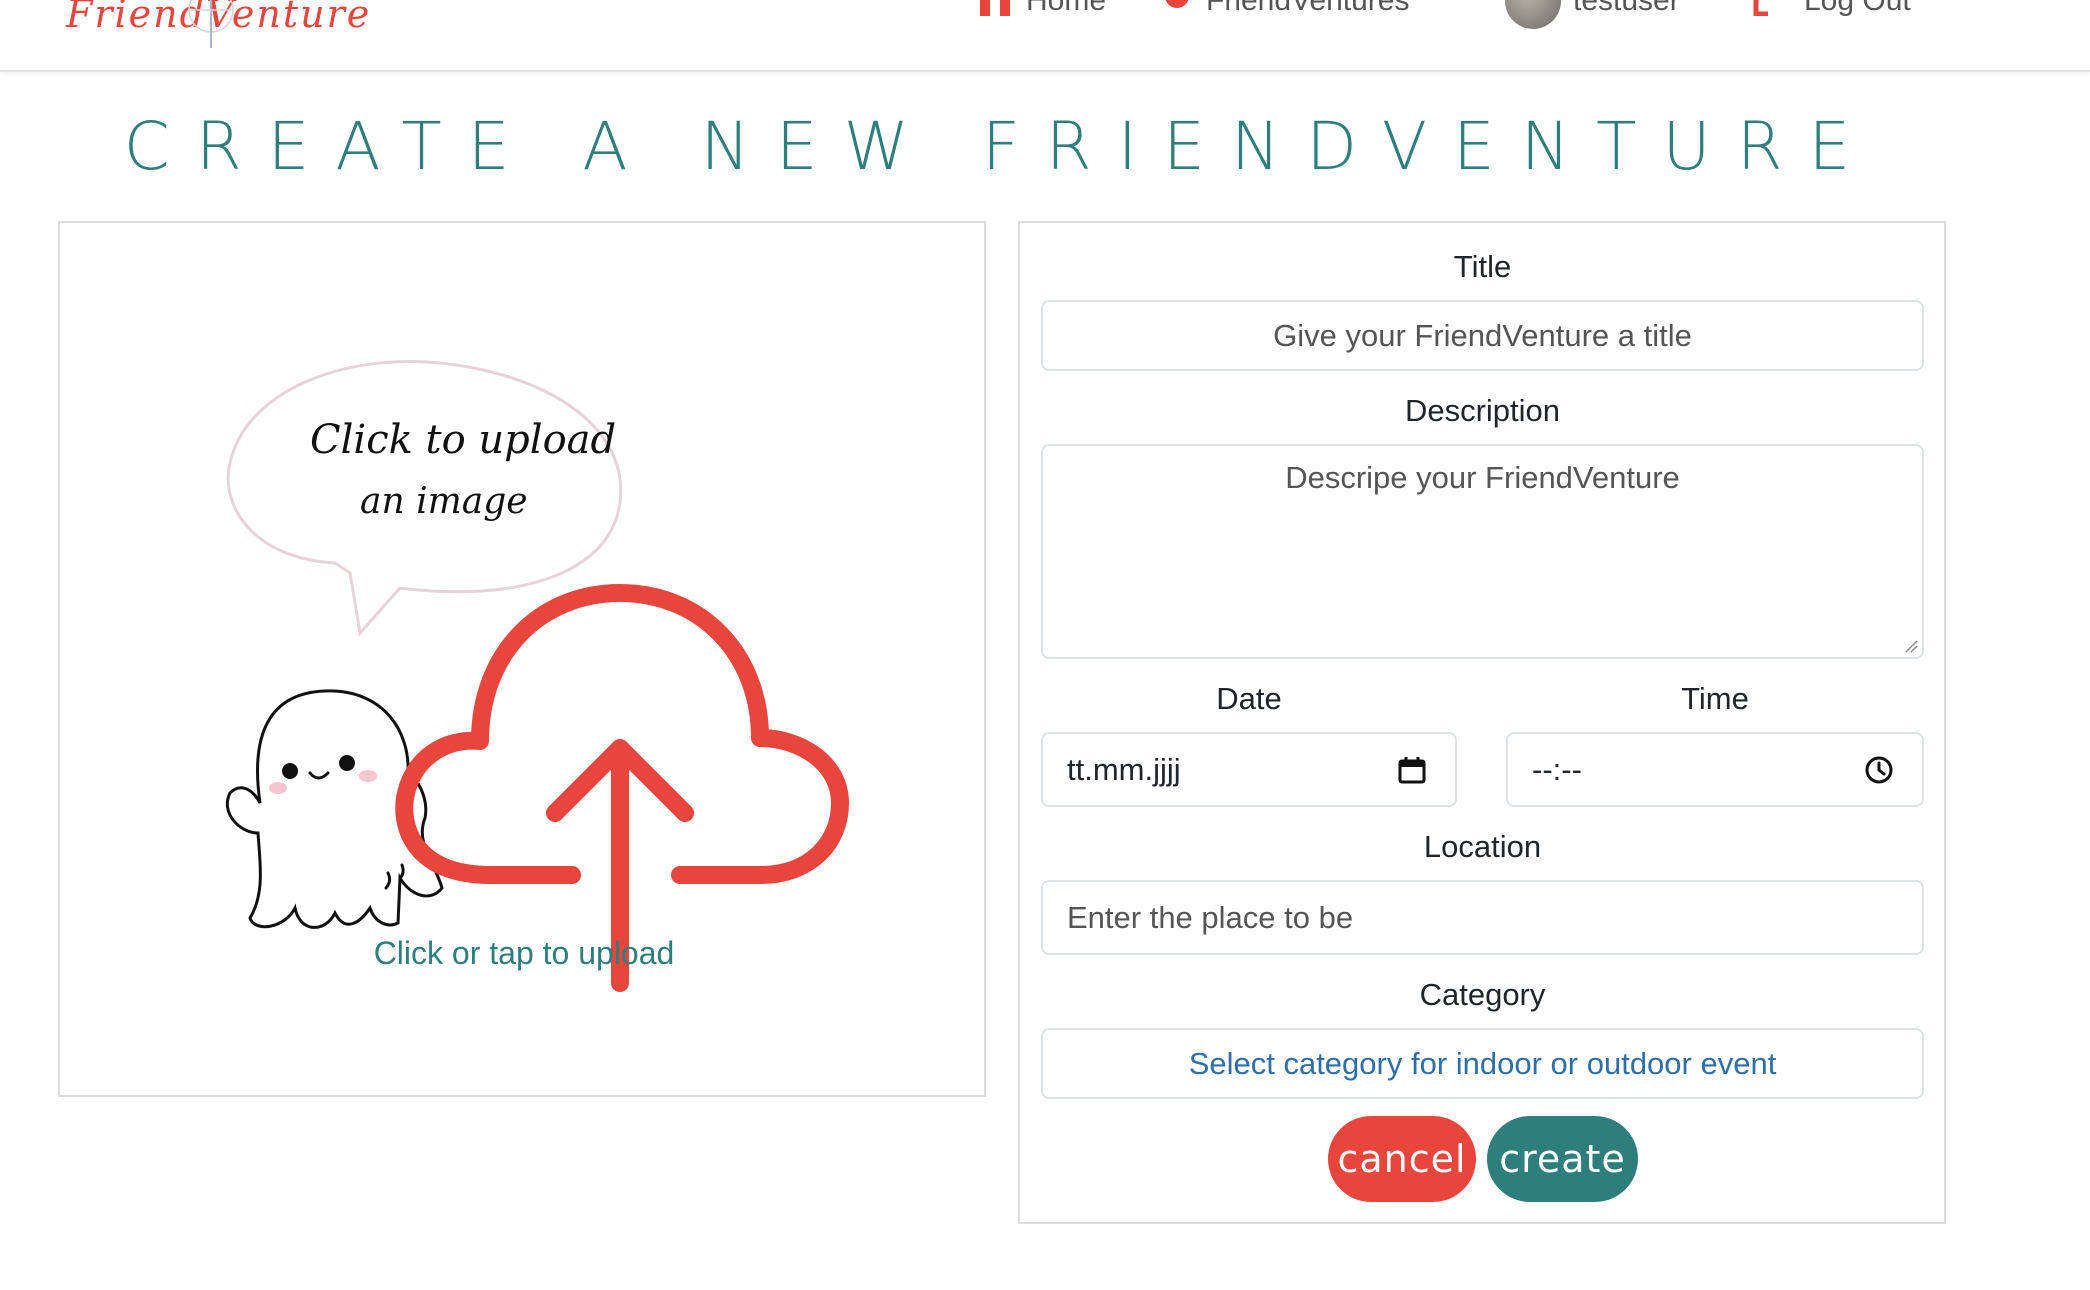  I want to click on resize-grip-icon, so click(1911, 646).